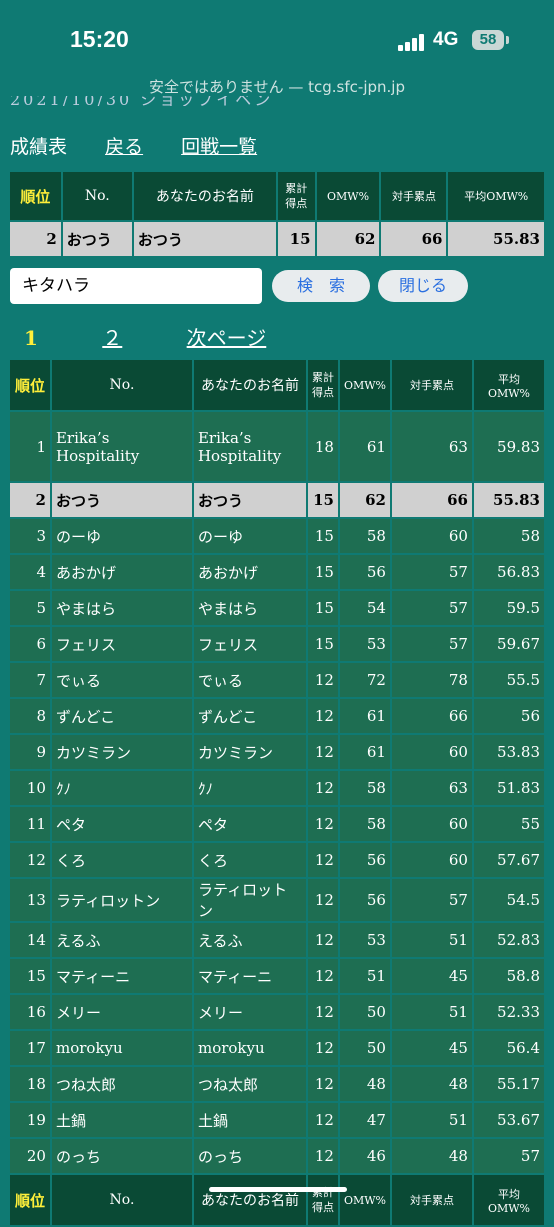  I want to click on cell-rank: 18, so click(30, 1084).